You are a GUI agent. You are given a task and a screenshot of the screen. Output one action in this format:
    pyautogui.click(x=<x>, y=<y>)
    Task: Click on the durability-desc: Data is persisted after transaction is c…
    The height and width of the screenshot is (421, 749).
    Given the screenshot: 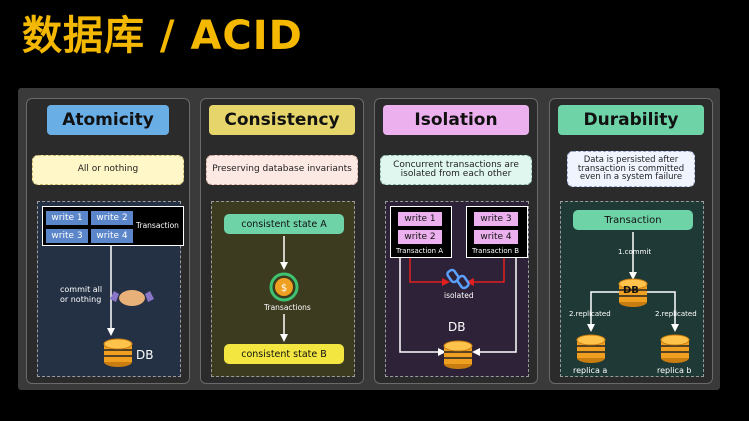 What is the action you would take?
    pyautogui.click(x=631, y=169)
    